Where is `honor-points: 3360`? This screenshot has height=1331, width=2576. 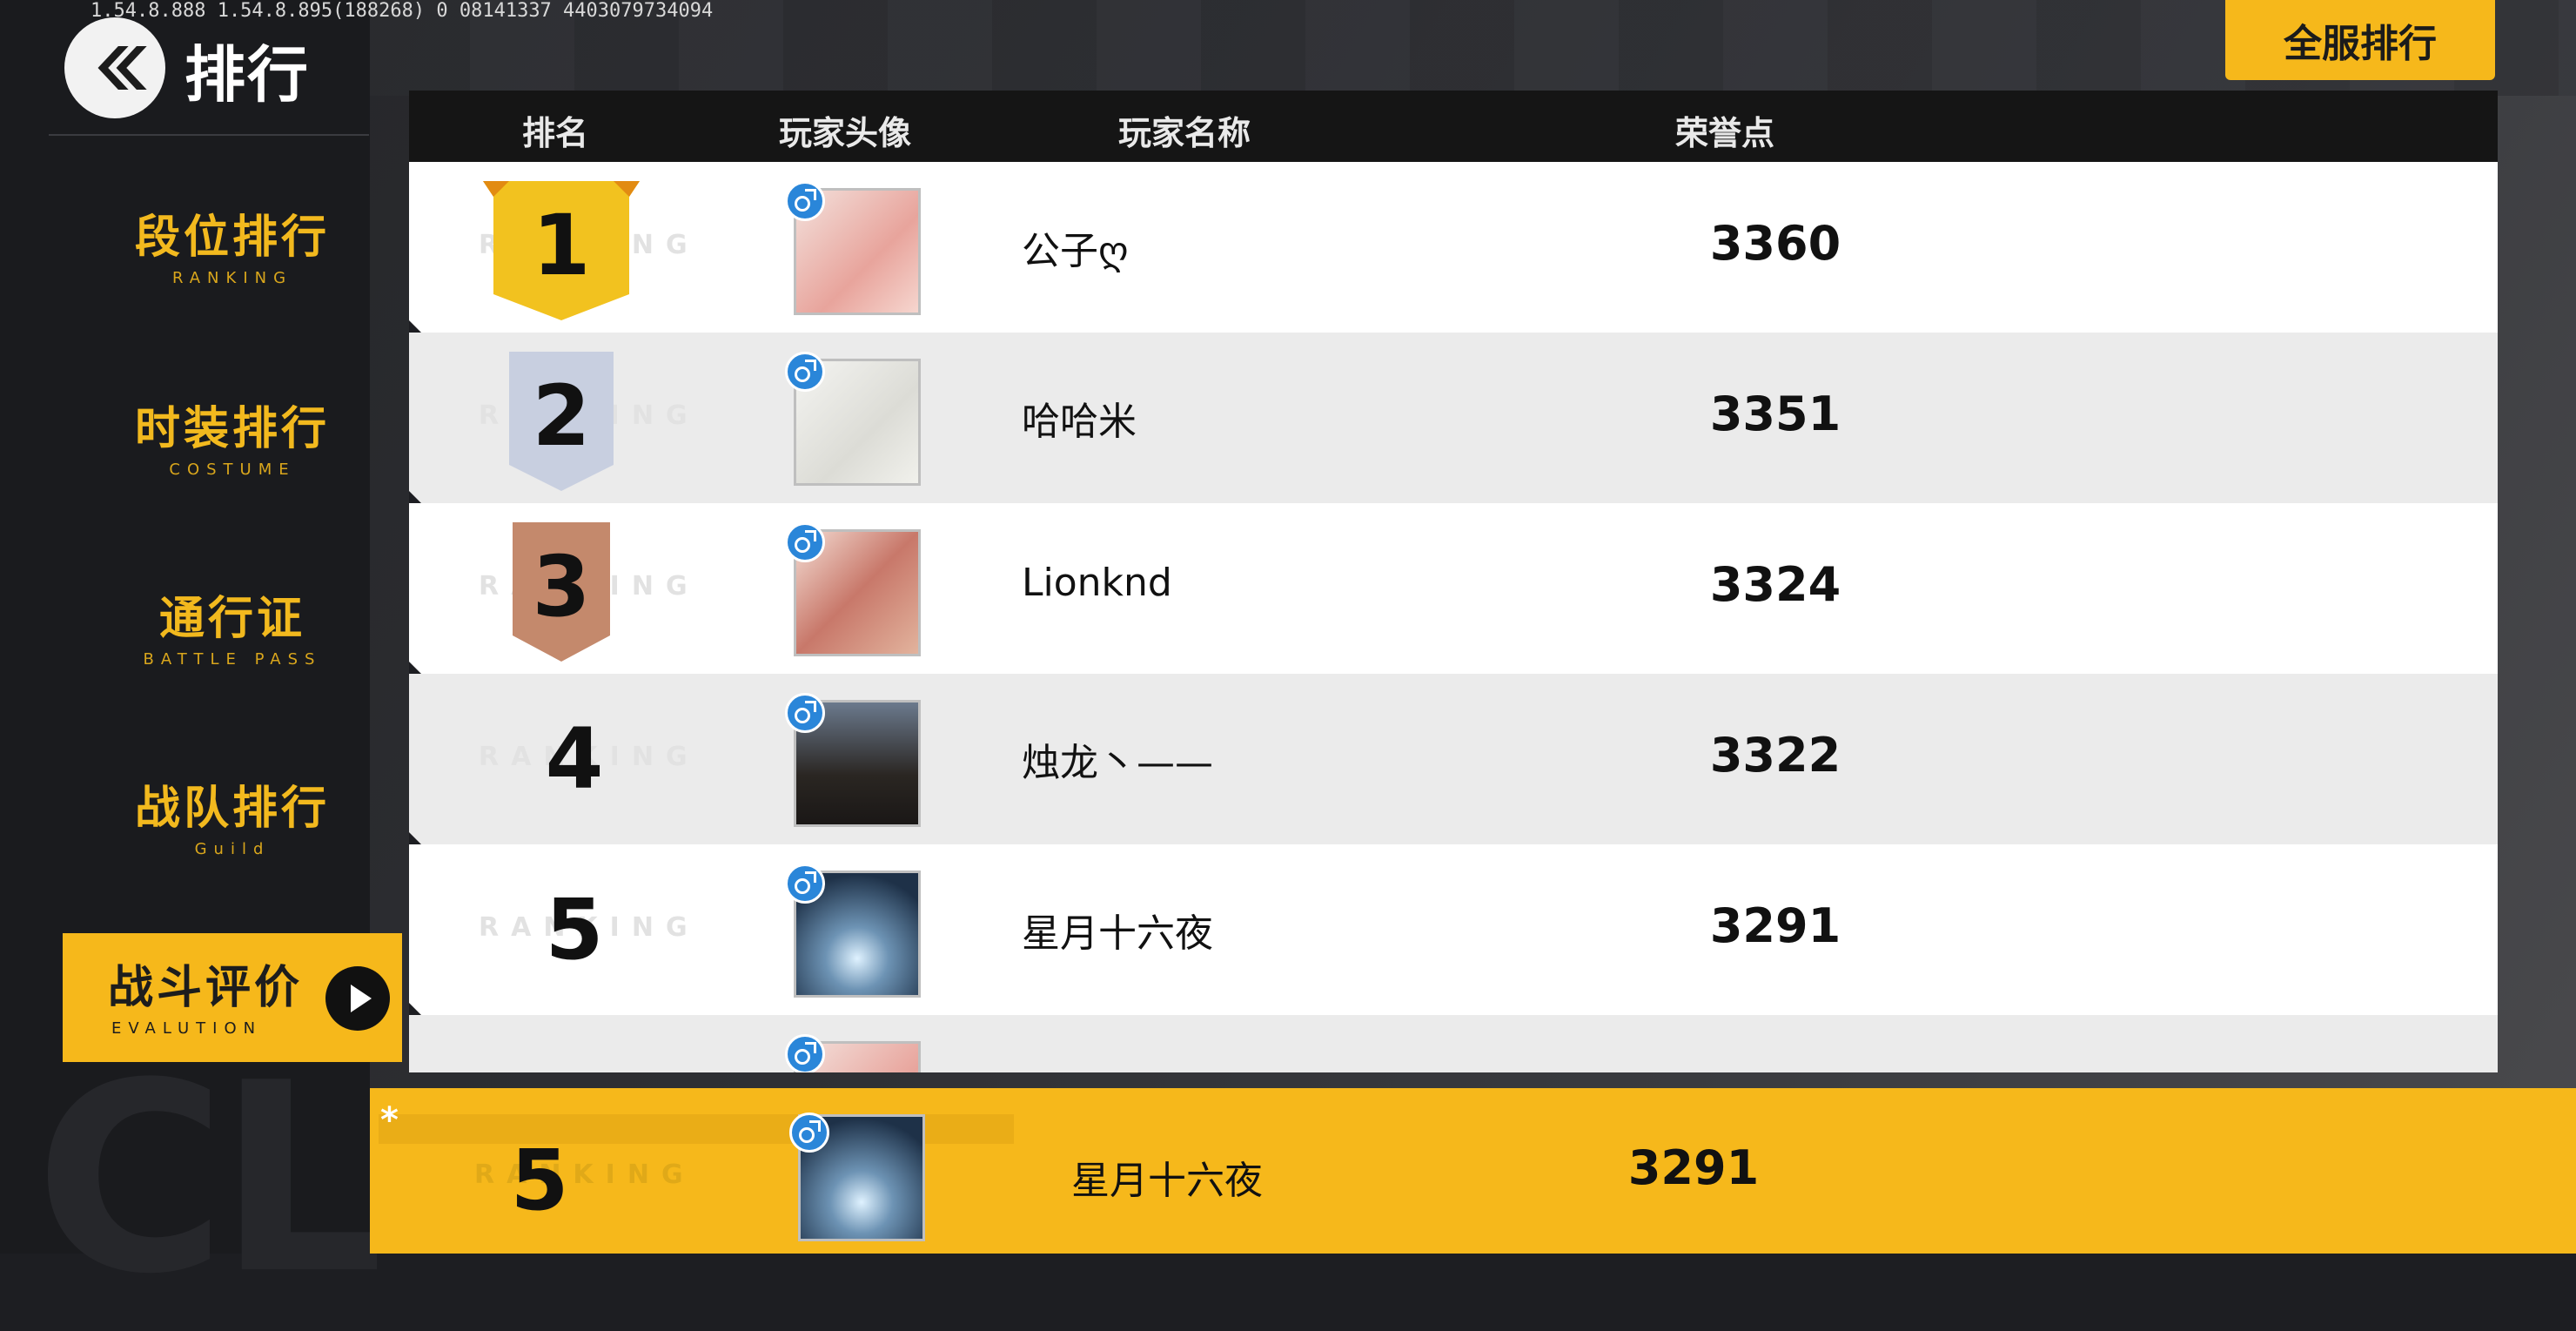 honor-points: 3360 is located at coordinates (1775, 243).